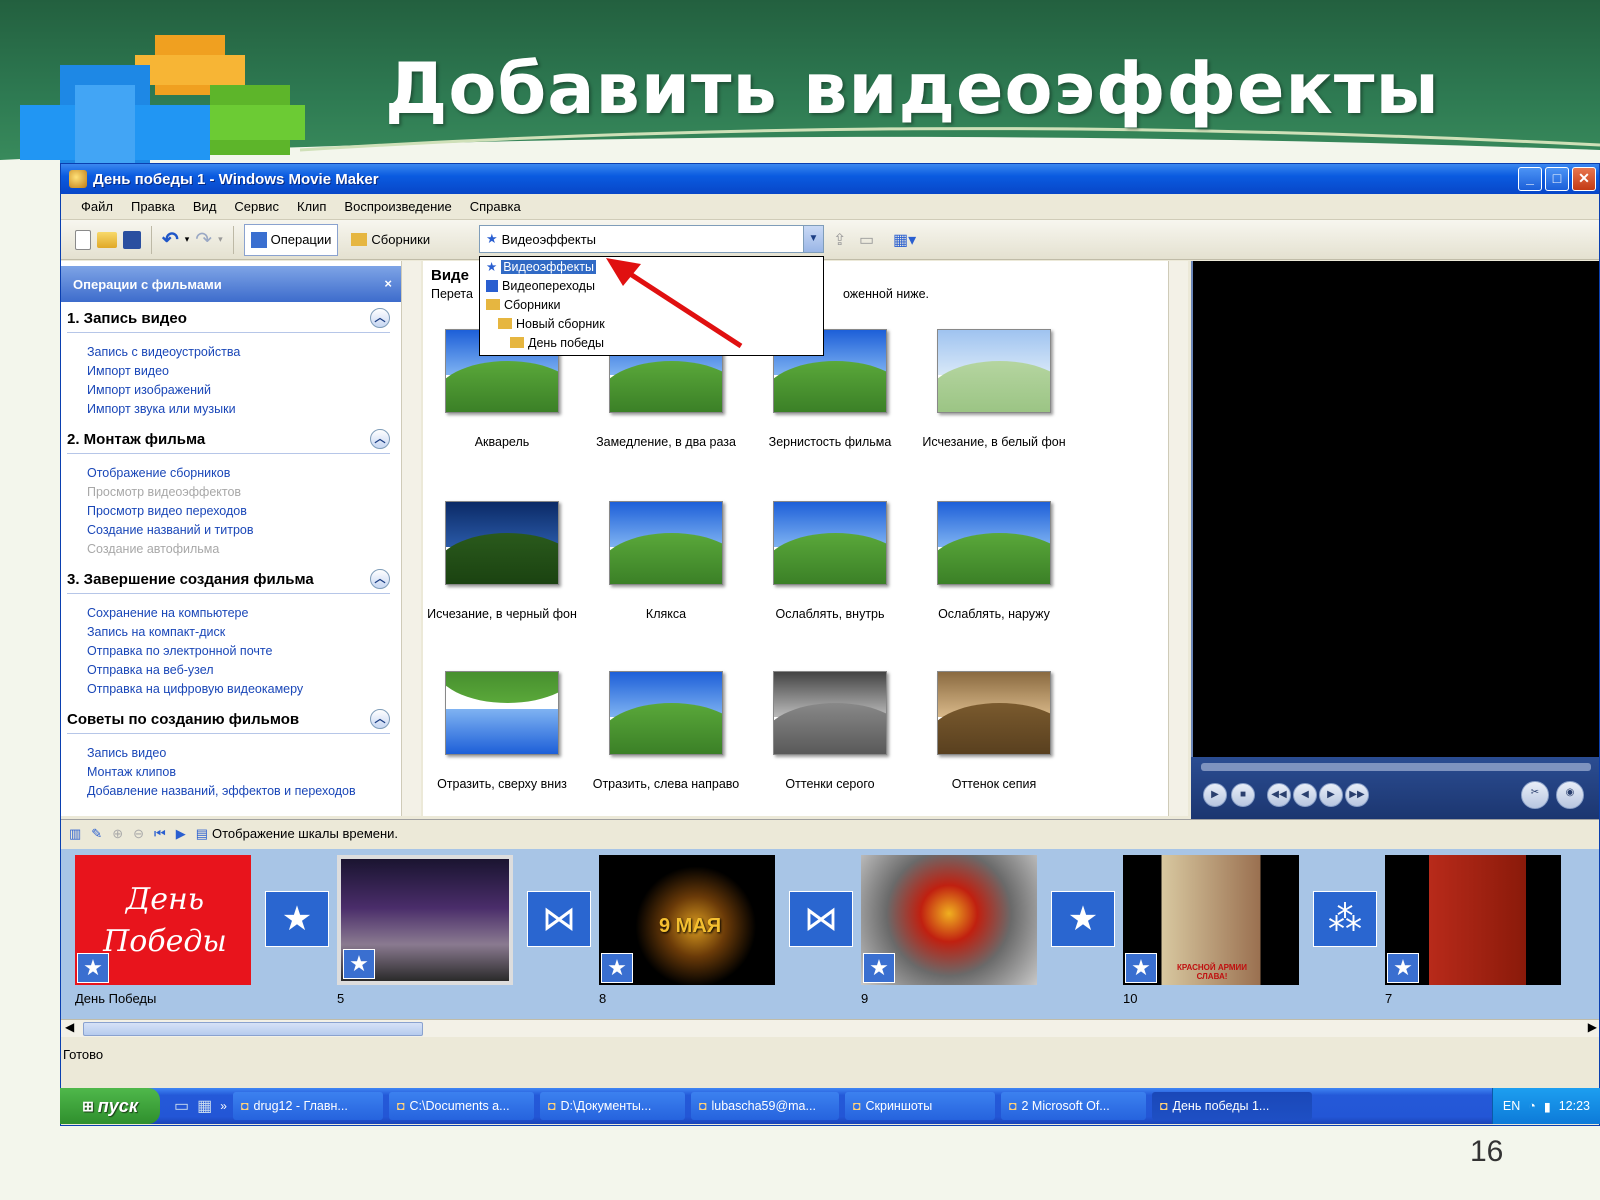  I want to click on task-link: Создание названий и титров, so click(238, 530).